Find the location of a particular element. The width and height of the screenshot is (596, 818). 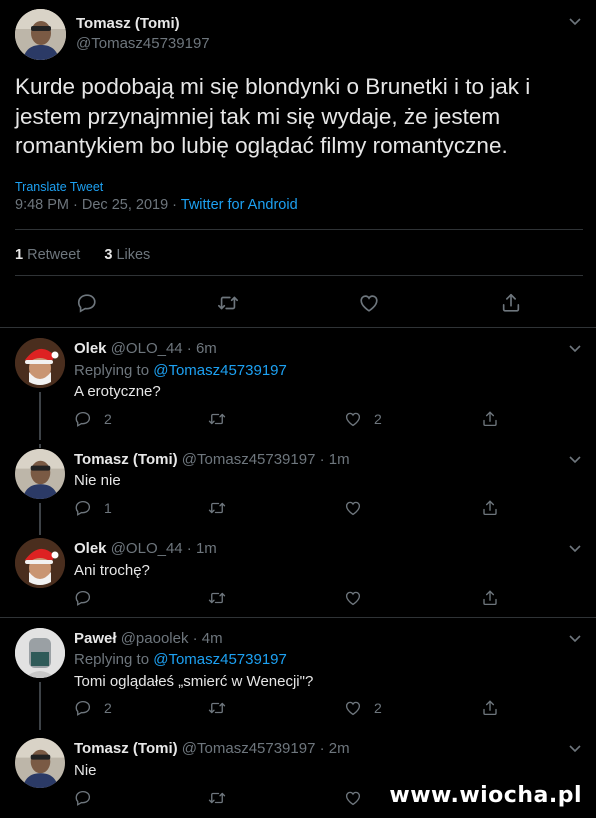

reply-text: Ani trochę? is located at coordinates (112, 570).